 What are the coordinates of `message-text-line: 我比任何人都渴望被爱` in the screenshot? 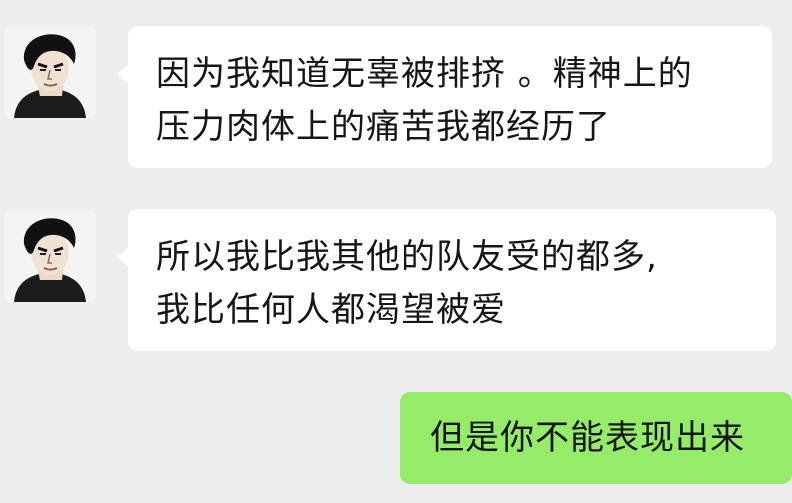 It's located at (331, 310).